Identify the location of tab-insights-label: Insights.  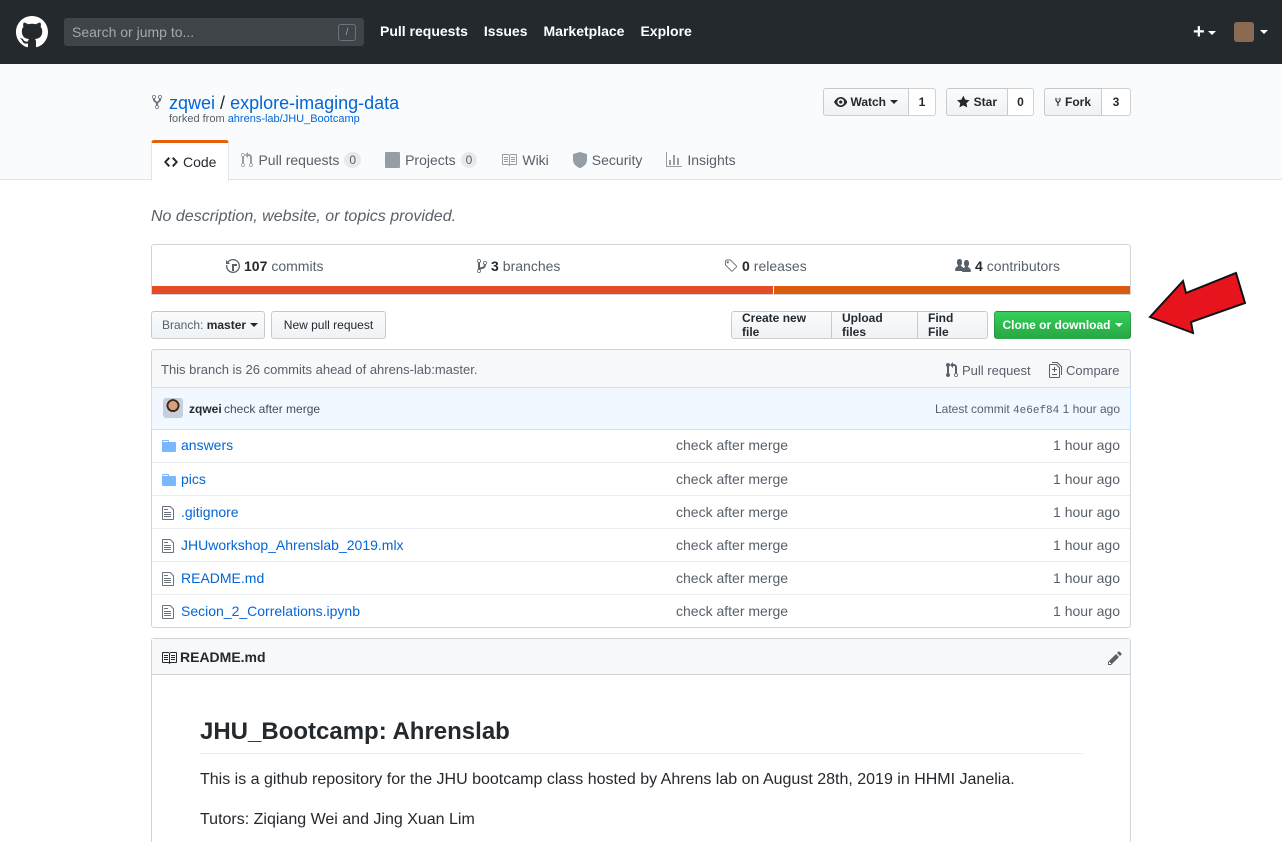
(711, 160).